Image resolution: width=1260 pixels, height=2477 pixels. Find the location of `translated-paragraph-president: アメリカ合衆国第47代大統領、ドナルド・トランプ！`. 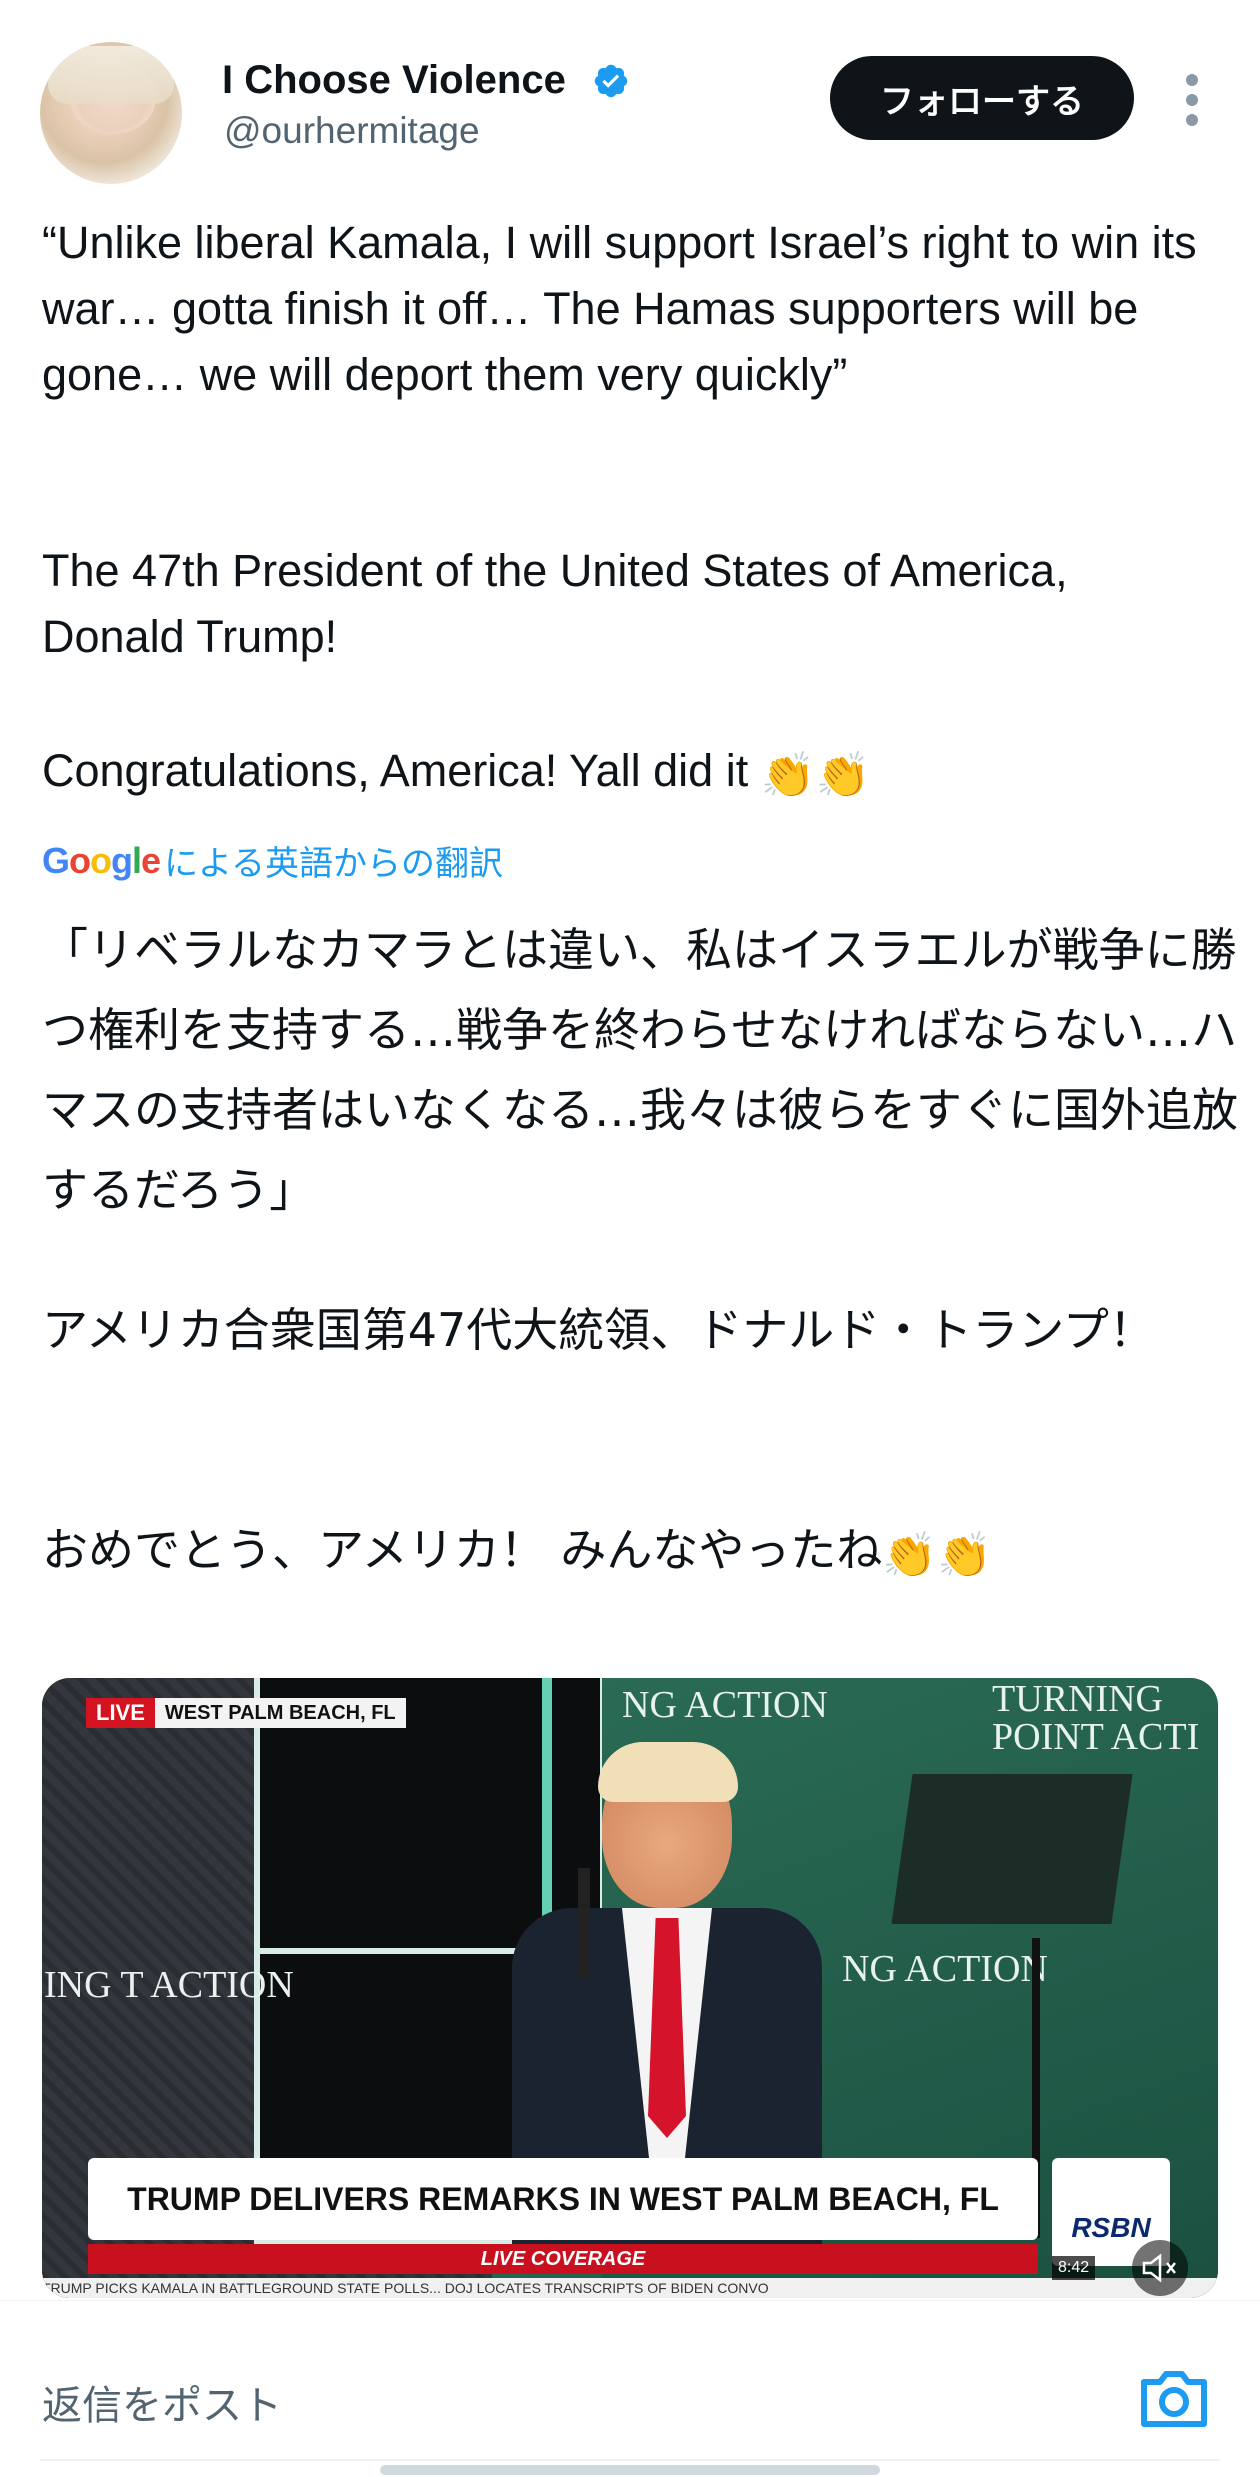

translated-paragraph-president: アメリカ合衆国第47代大統領、ドナルド・トランプ！ is located at coordinates (598, 1330).